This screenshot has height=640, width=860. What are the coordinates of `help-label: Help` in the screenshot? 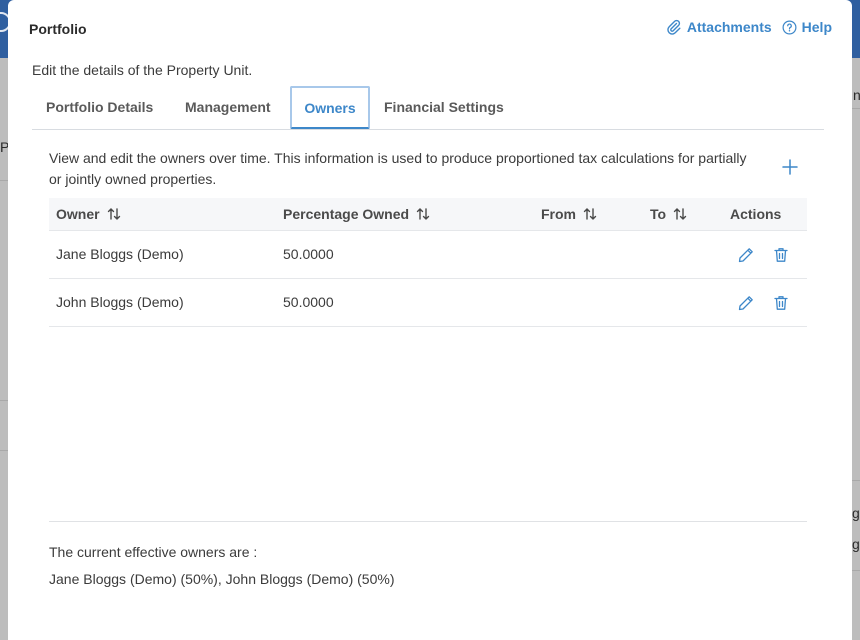 It's located at (816, 27).